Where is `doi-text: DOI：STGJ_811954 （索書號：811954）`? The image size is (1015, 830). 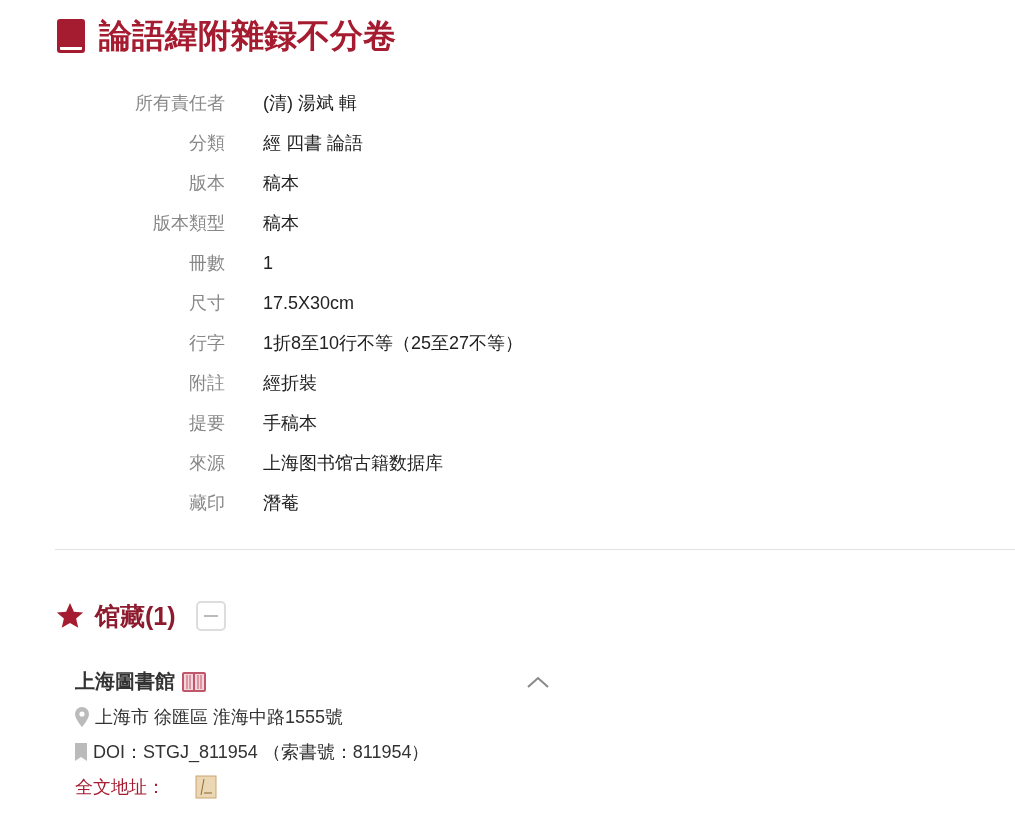
doi-text: DOI：STGJ_811954 （索書號：811954） is located at coordinates (261, 752).